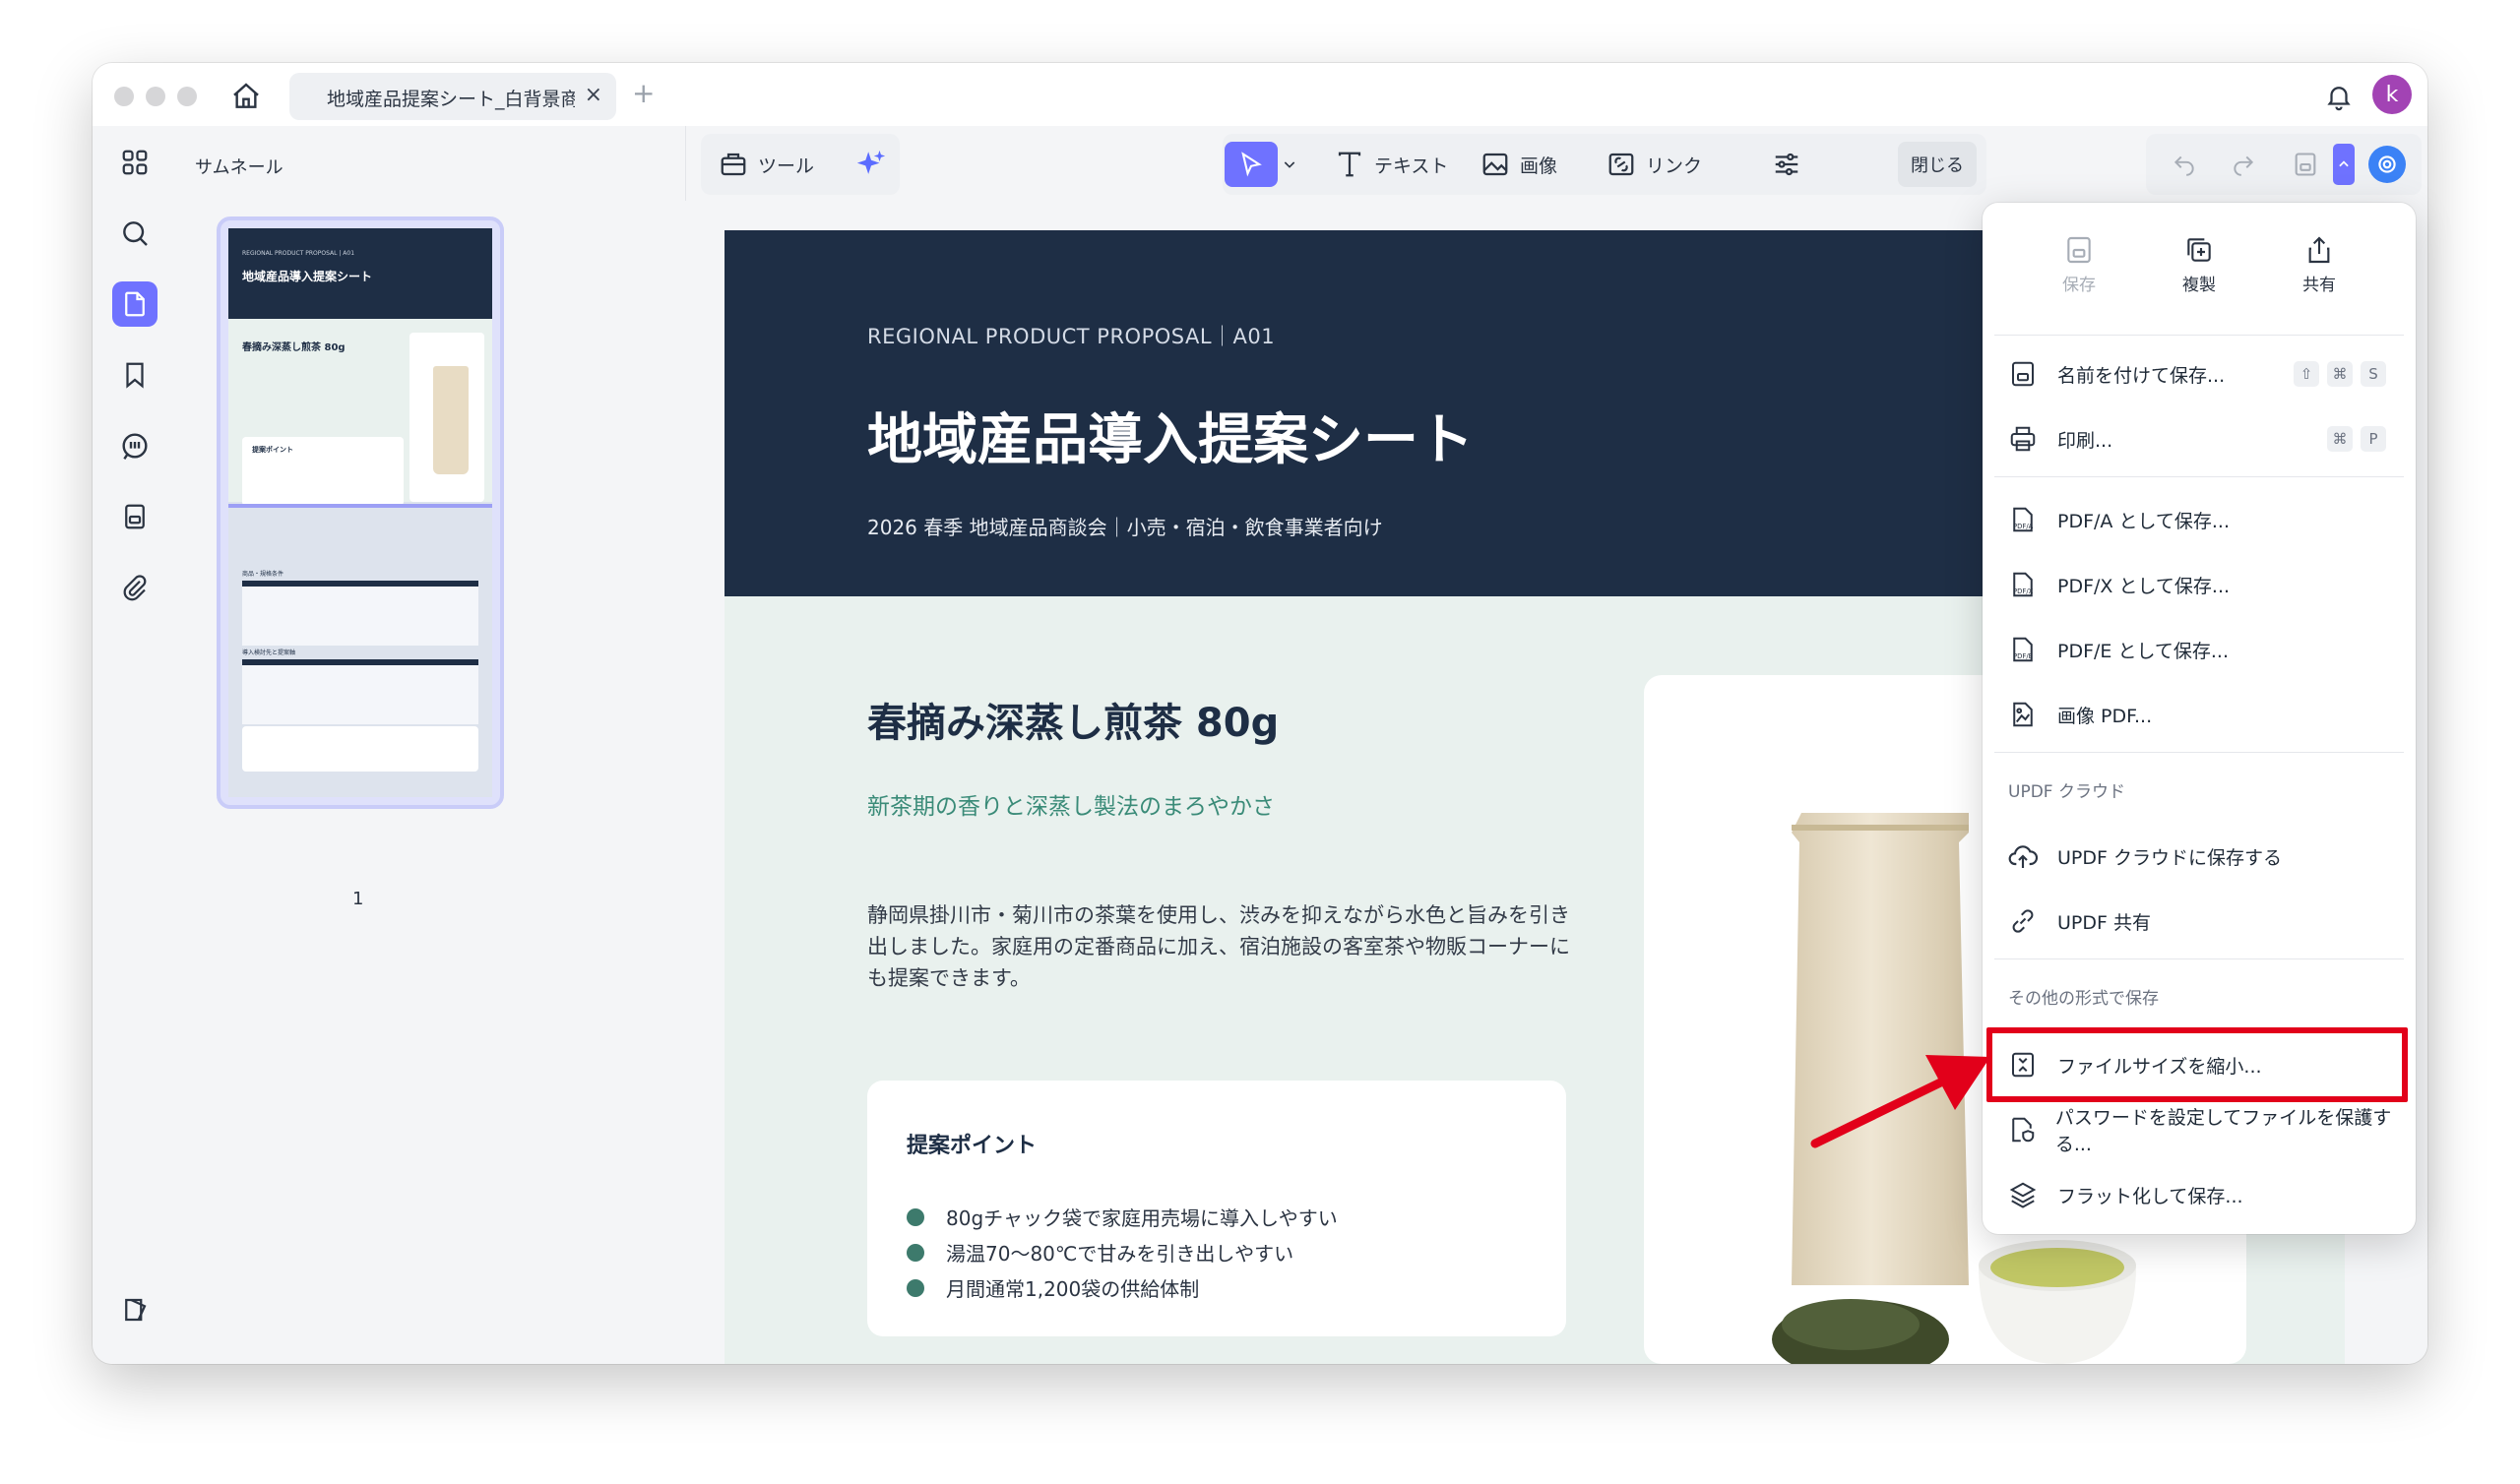  Describe the element at coordinates (1900, 1102) in the screenshot. I see `red-arrow-annotation` at that location.